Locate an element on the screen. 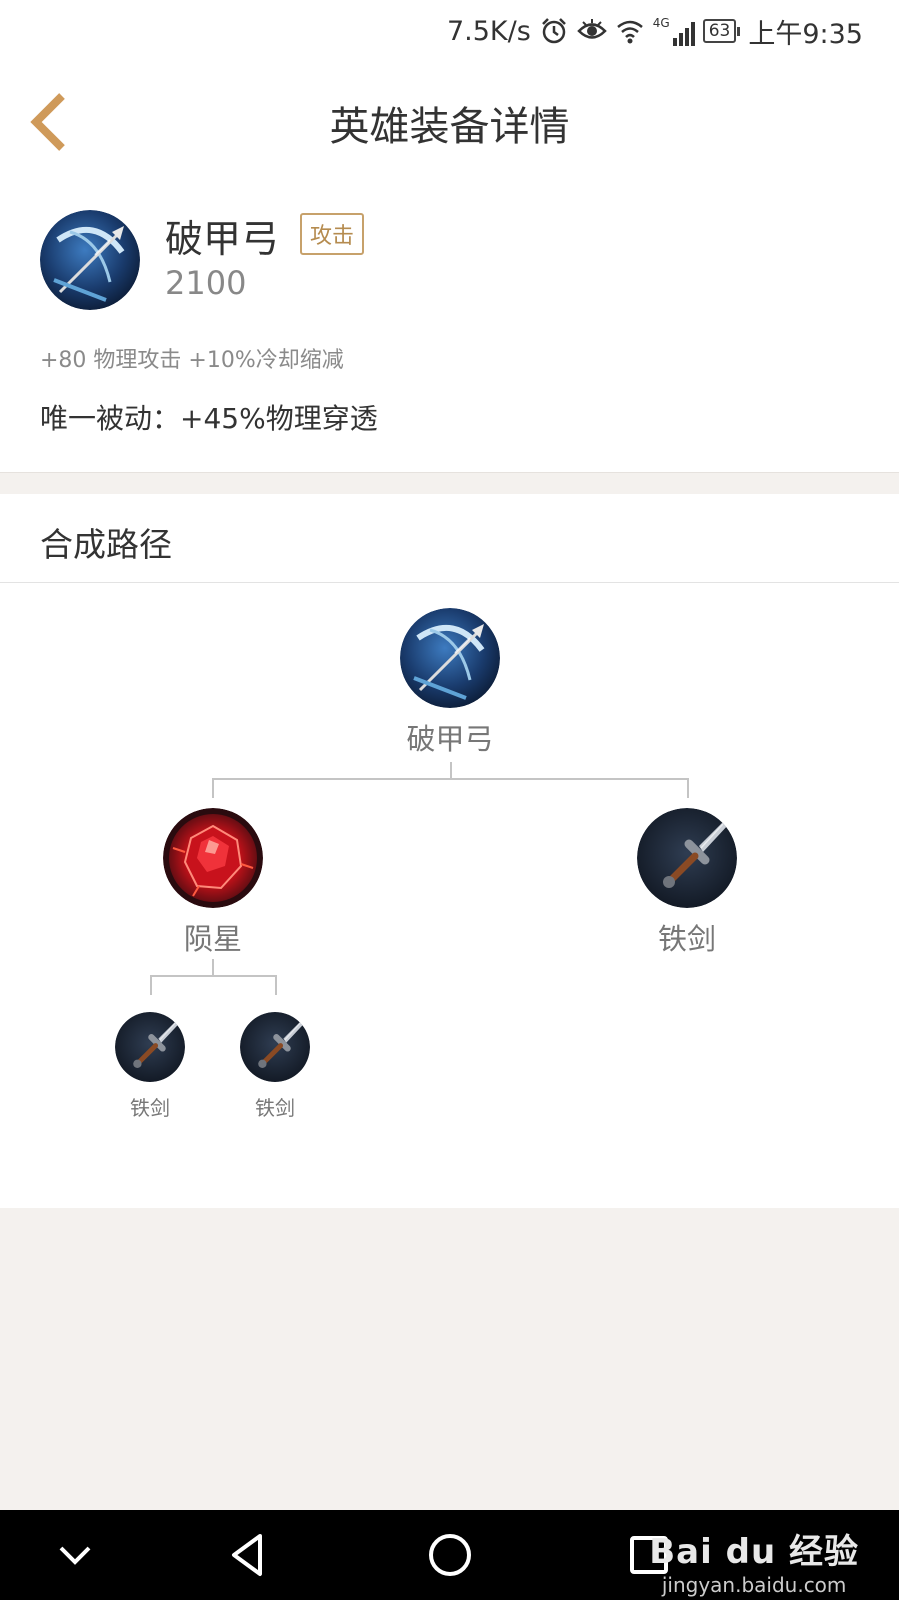 The width and height of the screenshot is (899, 1600). item-stats: +80 物理攻击 +10%冷却缩减 is located at coordinates (192, 360).